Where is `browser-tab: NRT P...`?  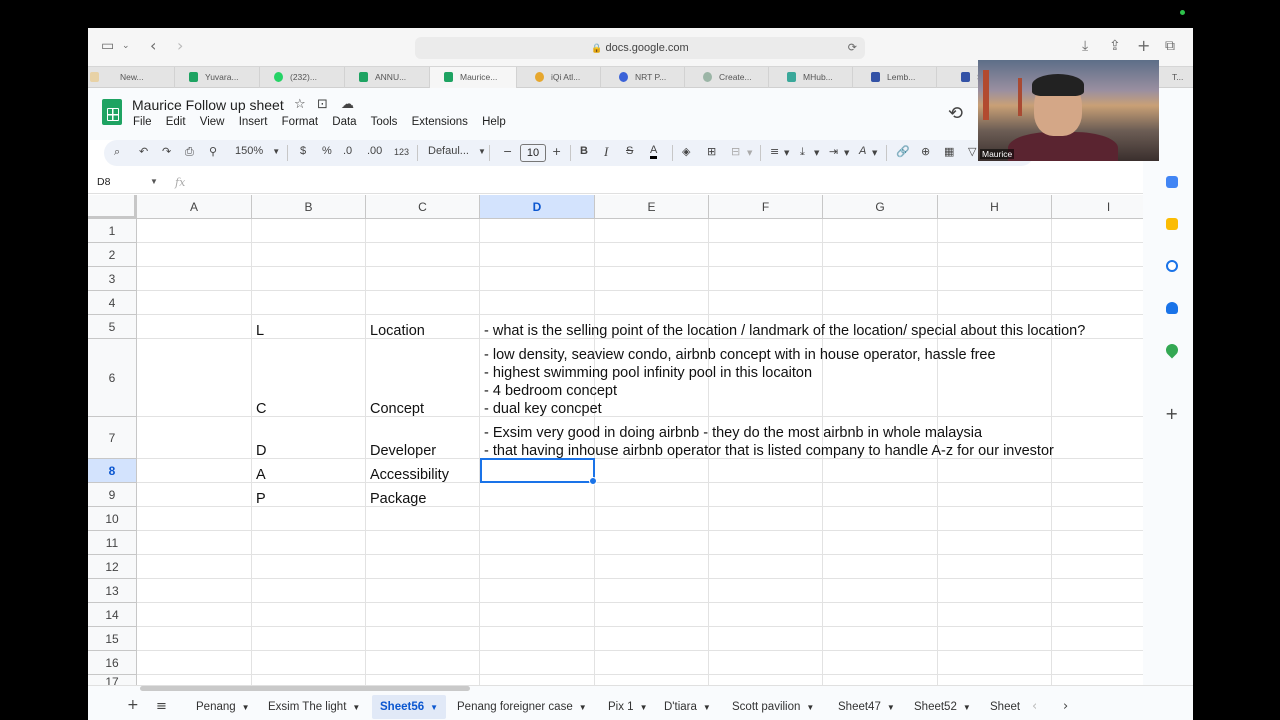 browser-tab: NRT P... is located at coordinates (643, 77).